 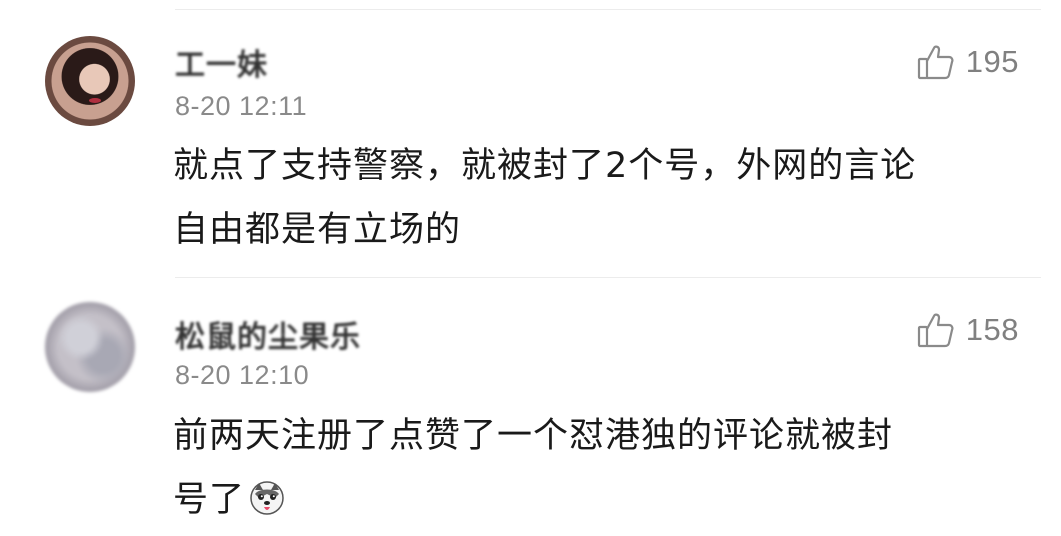 What do you see at coordinates (267, 498) in the screenshot?
I see `husky-dog-emoji-icon` at bounding box center [267, 498].